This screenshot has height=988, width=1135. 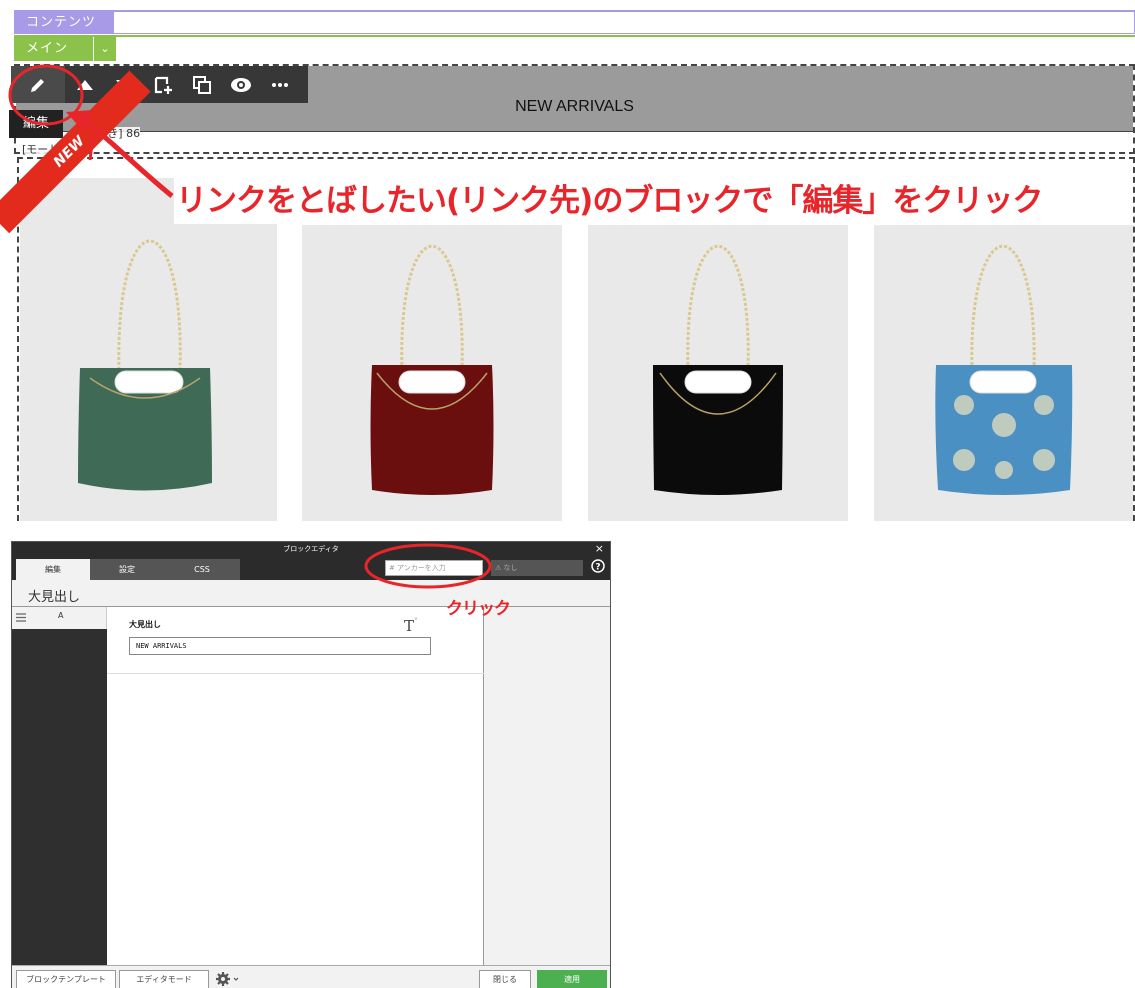 I want to click on block-type-heading: 大見出し, so click(x=54, y=597).